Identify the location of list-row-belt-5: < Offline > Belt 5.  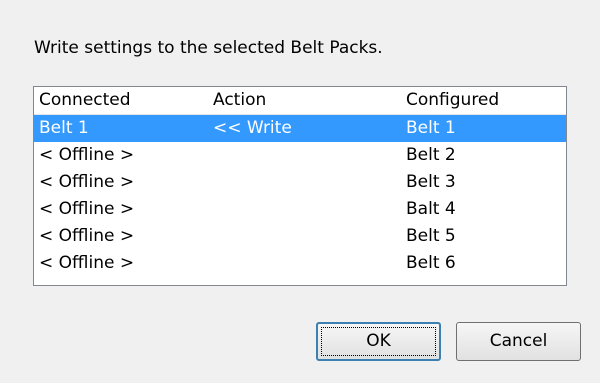
(300, 236).